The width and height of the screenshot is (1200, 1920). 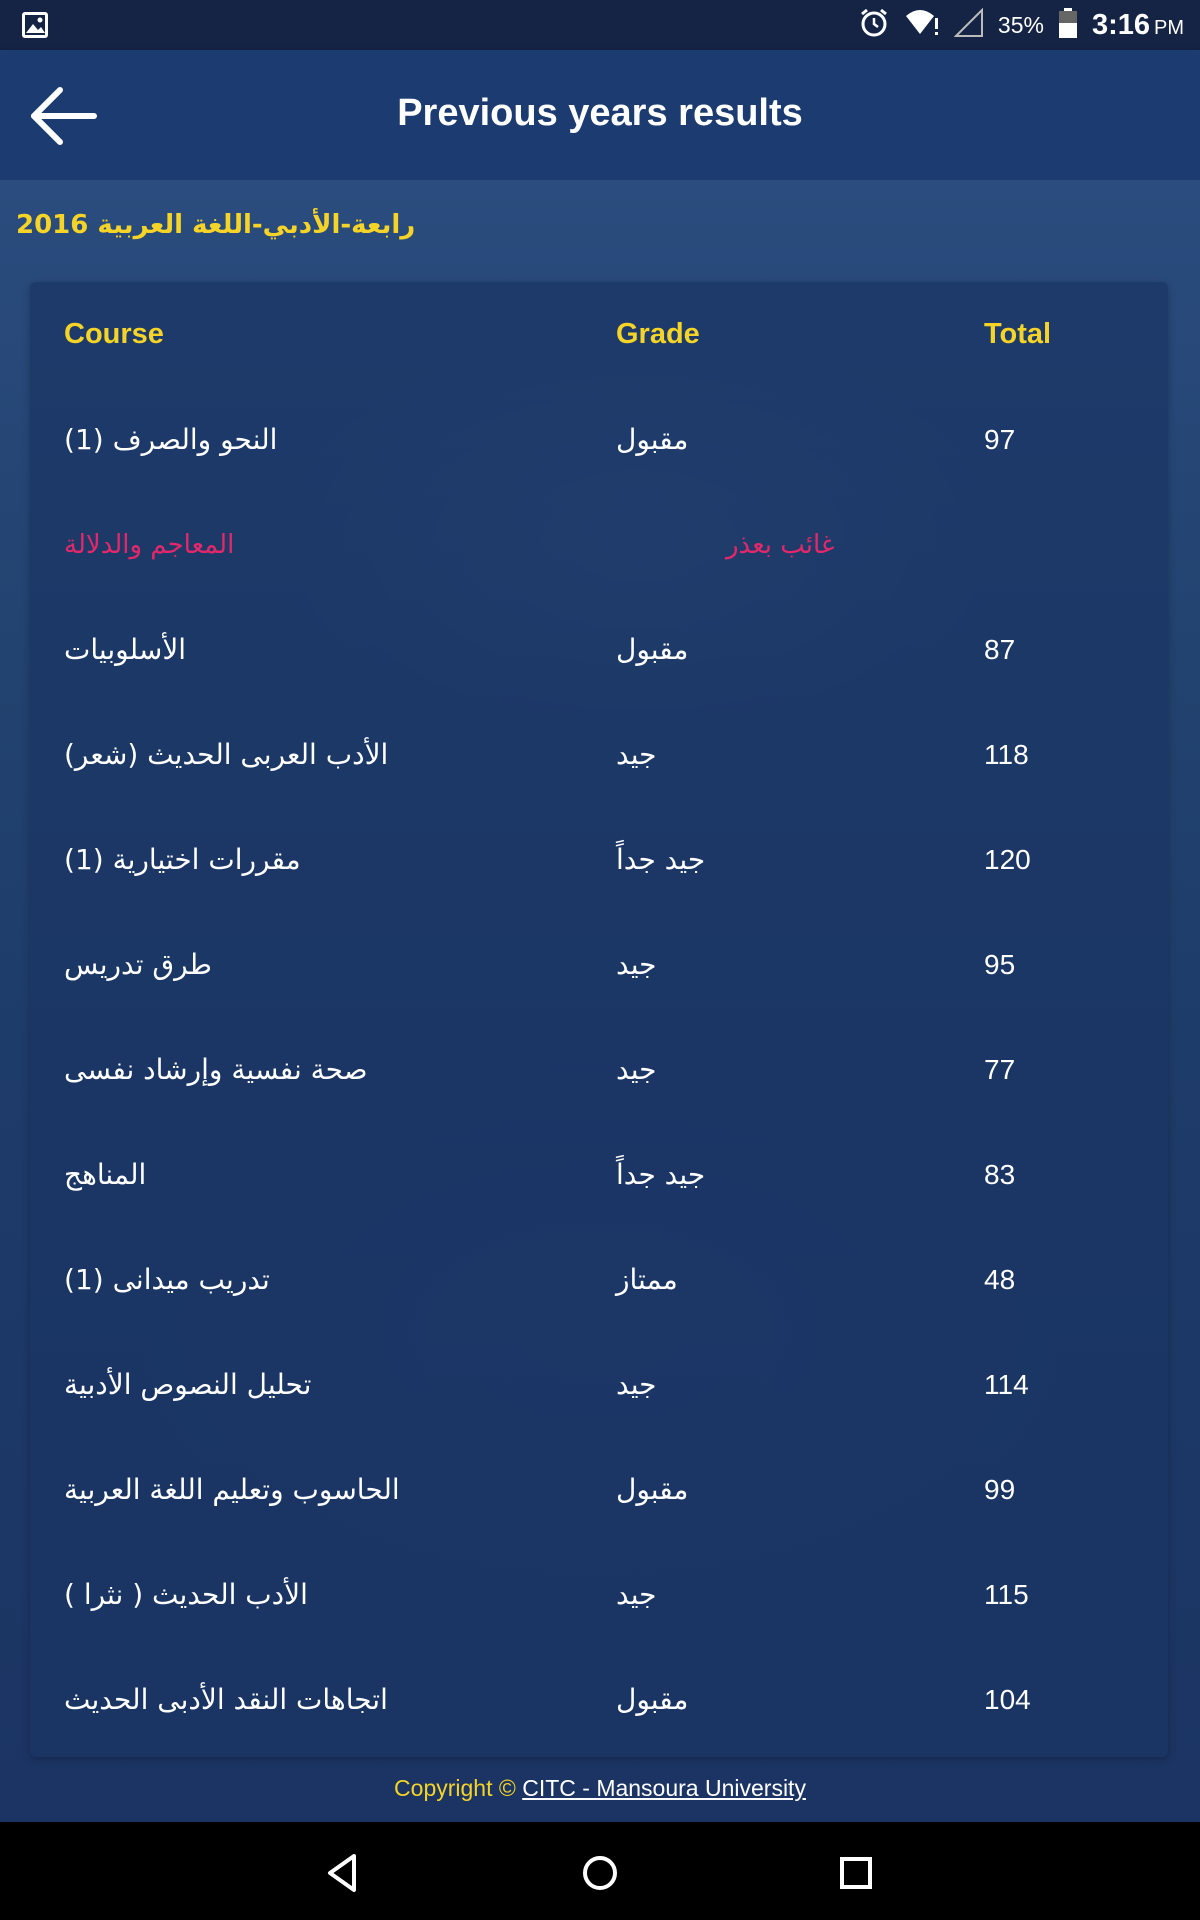 What do you see at coordinates (1006, 1594) in the screenshot?
I see `course-total: 115` at bounding box center [1006, 1594].